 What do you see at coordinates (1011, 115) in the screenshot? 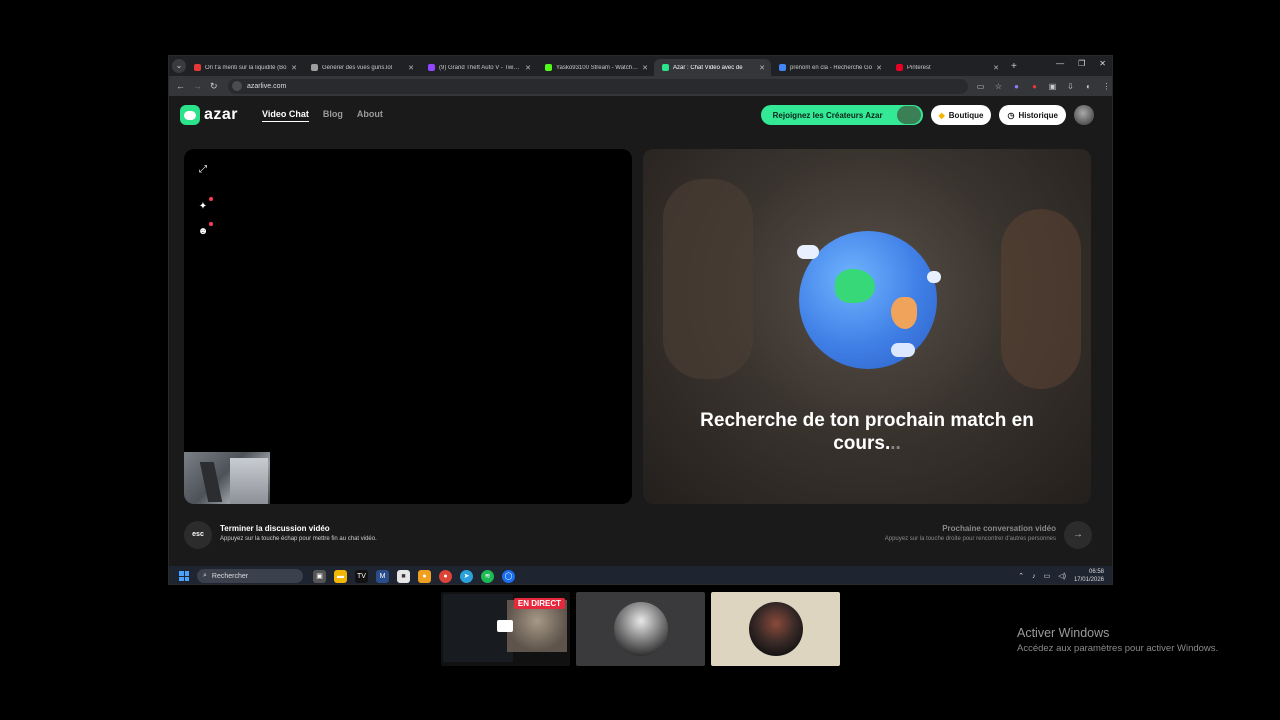
I see `clock-icon: ◷` at bounding box center [1011, 115].